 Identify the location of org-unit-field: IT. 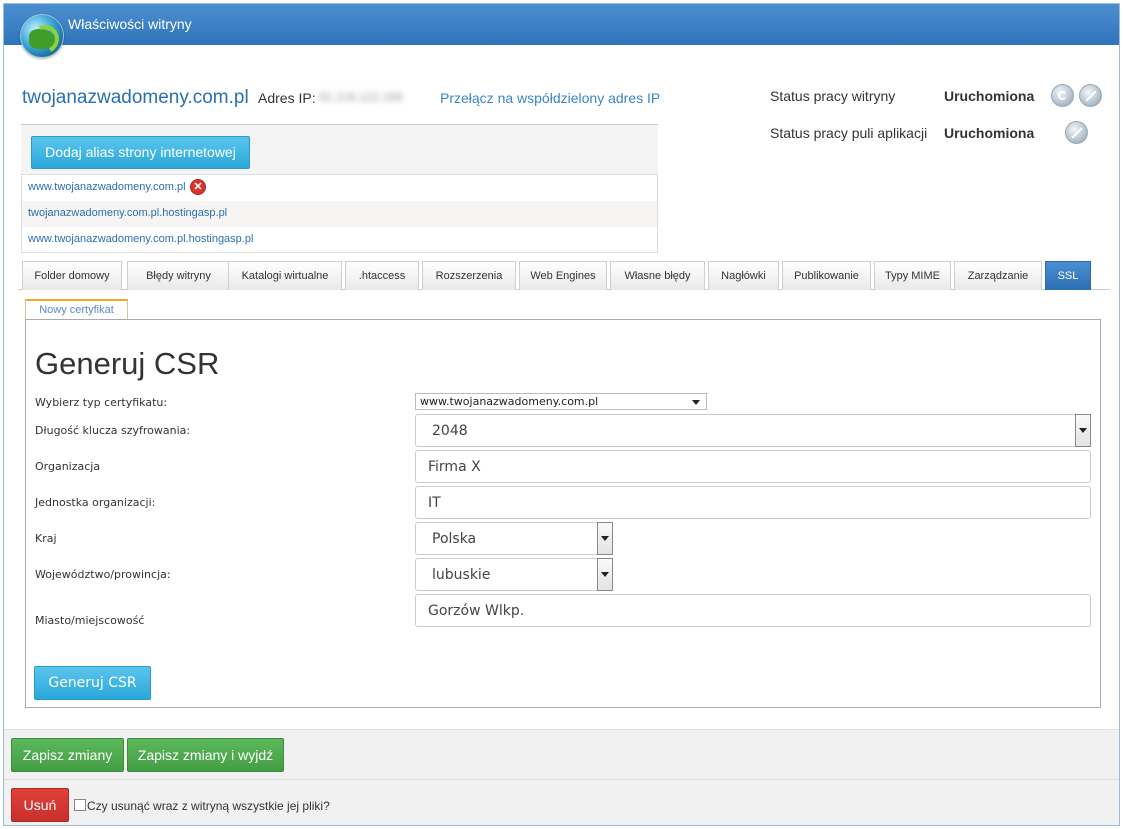
(753, 502).